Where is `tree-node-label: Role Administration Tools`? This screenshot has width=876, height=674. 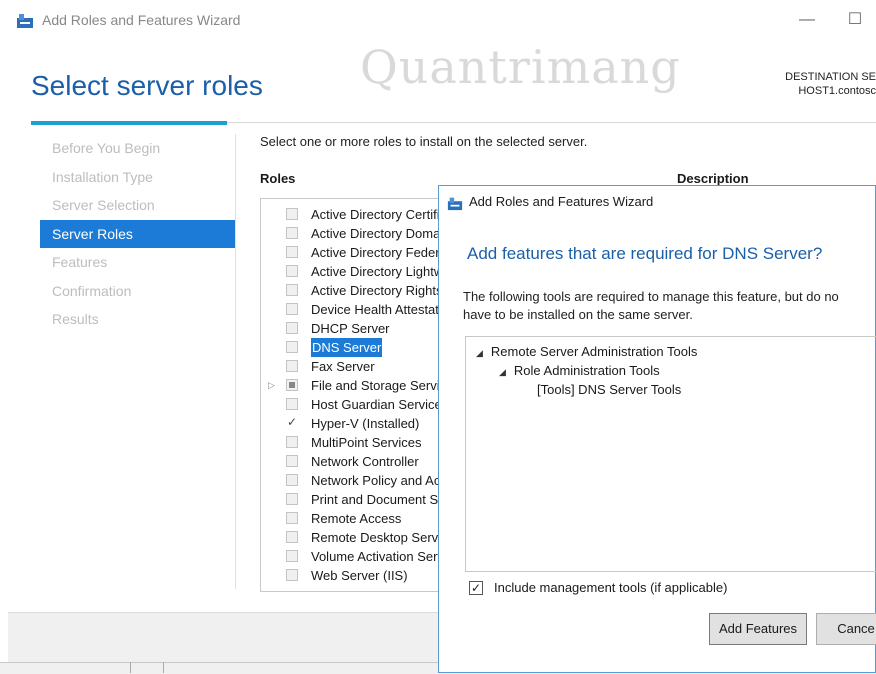
tree-node-label: Role Administration Tools is located at coordinates (586, 370).